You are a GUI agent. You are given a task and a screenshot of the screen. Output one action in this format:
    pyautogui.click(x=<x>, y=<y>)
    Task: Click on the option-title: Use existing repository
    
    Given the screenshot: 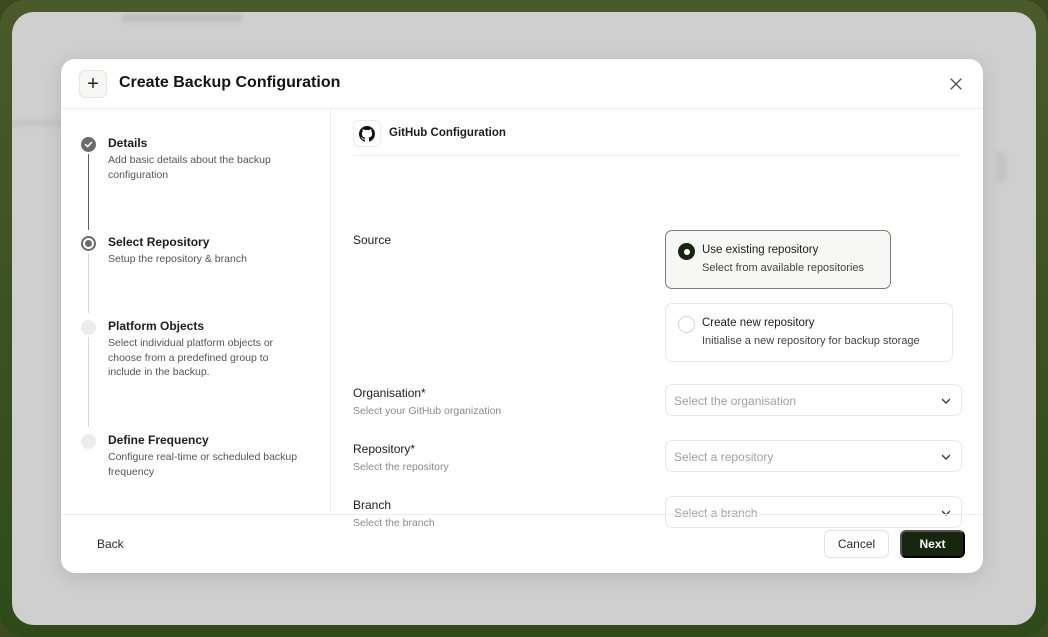 What is the action you would take?
    pyautogui.click(x=760, y=250)
    